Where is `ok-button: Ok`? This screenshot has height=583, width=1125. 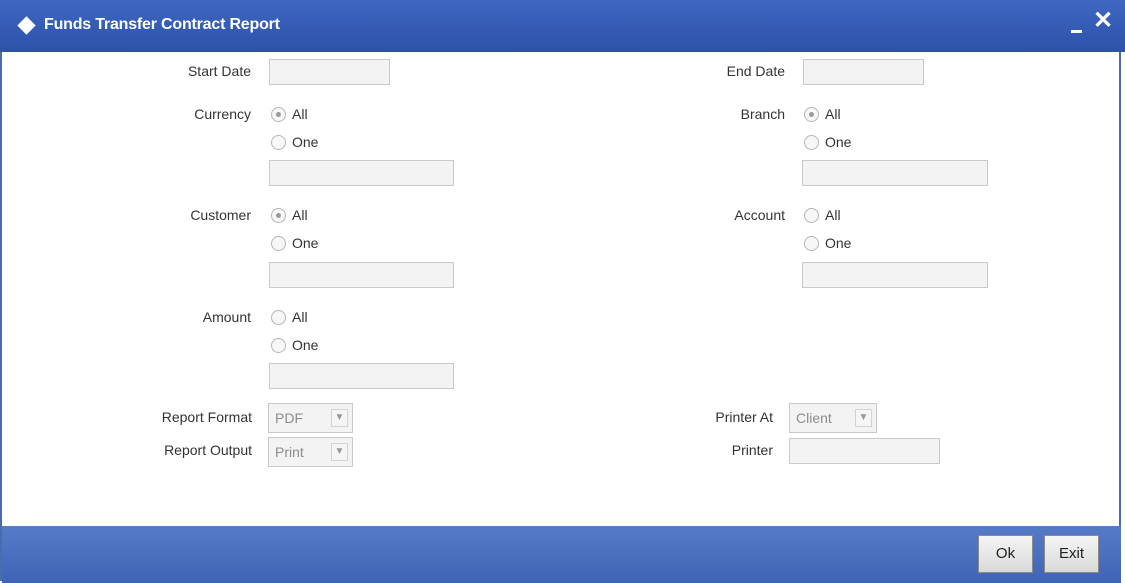
ok-button: Ok is located at coordinates (1005, 554).